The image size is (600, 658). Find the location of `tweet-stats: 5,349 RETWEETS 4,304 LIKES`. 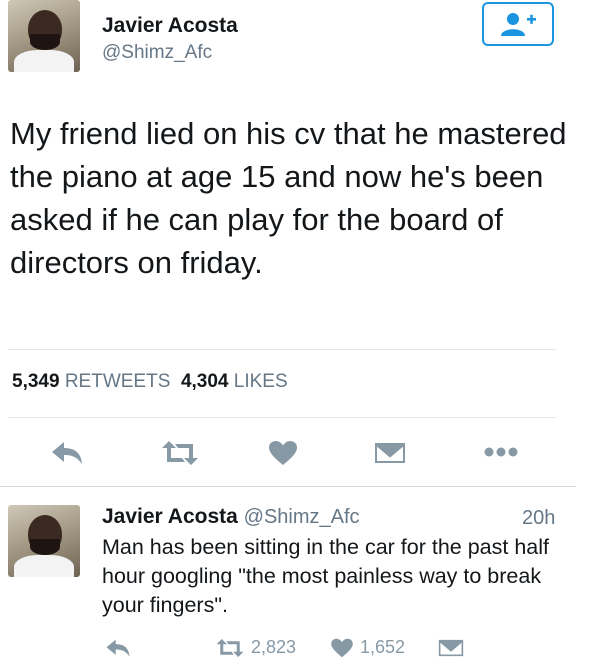

tweet-stats: 5,349 RETWEETS 4,304 LIKES is located at coordinates (150, 382).